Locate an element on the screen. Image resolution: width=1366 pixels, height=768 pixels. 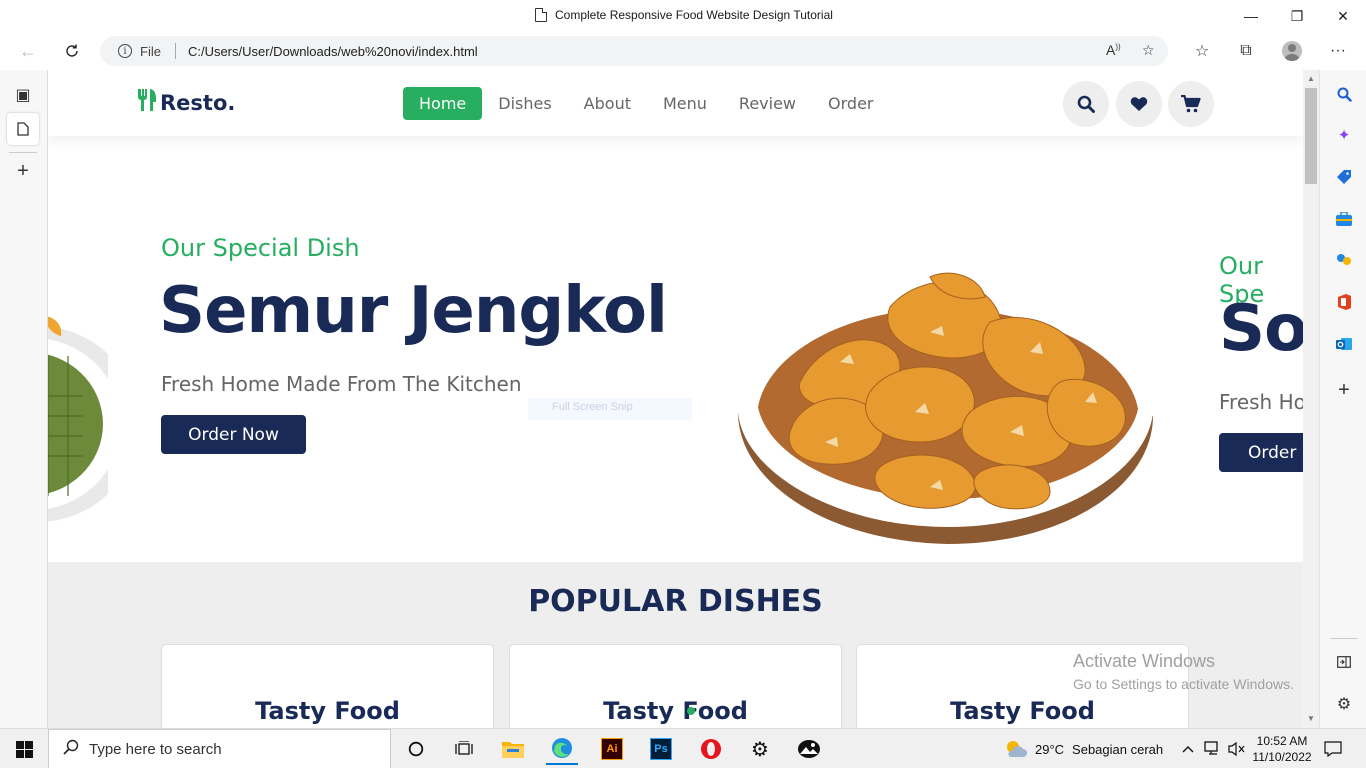
nav-review: Review is located at coordinates (767, 103).